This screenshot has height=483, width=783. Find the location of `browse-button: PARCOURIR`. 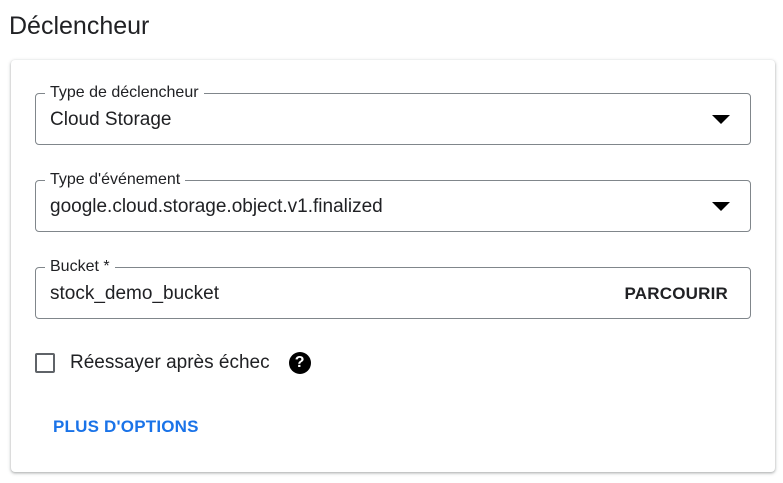

browse-button: PARCOURIR is located at coordinates (677, 294).